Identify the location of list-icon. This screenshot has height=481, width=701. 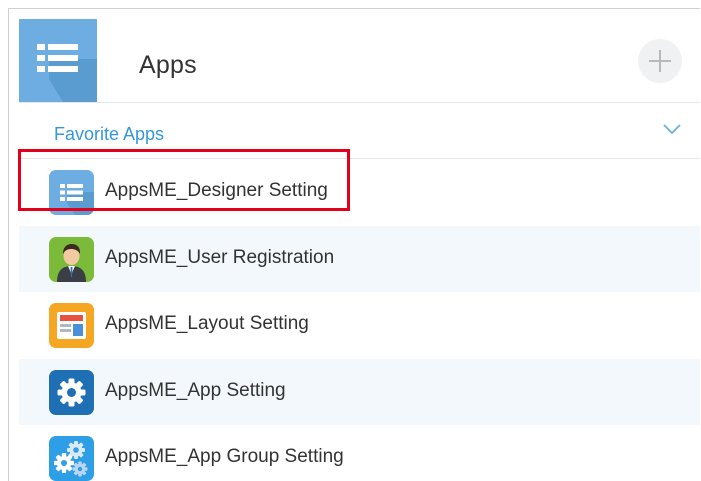
(71, 192).